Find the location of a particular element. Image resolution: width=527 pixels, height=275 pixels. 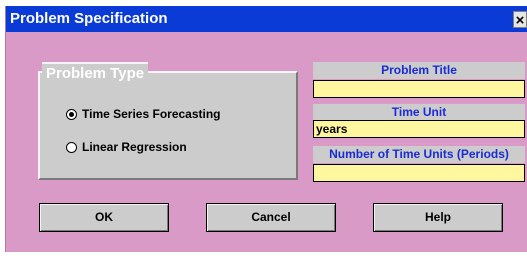

help-button: Help is located at coordinates (438, 217).